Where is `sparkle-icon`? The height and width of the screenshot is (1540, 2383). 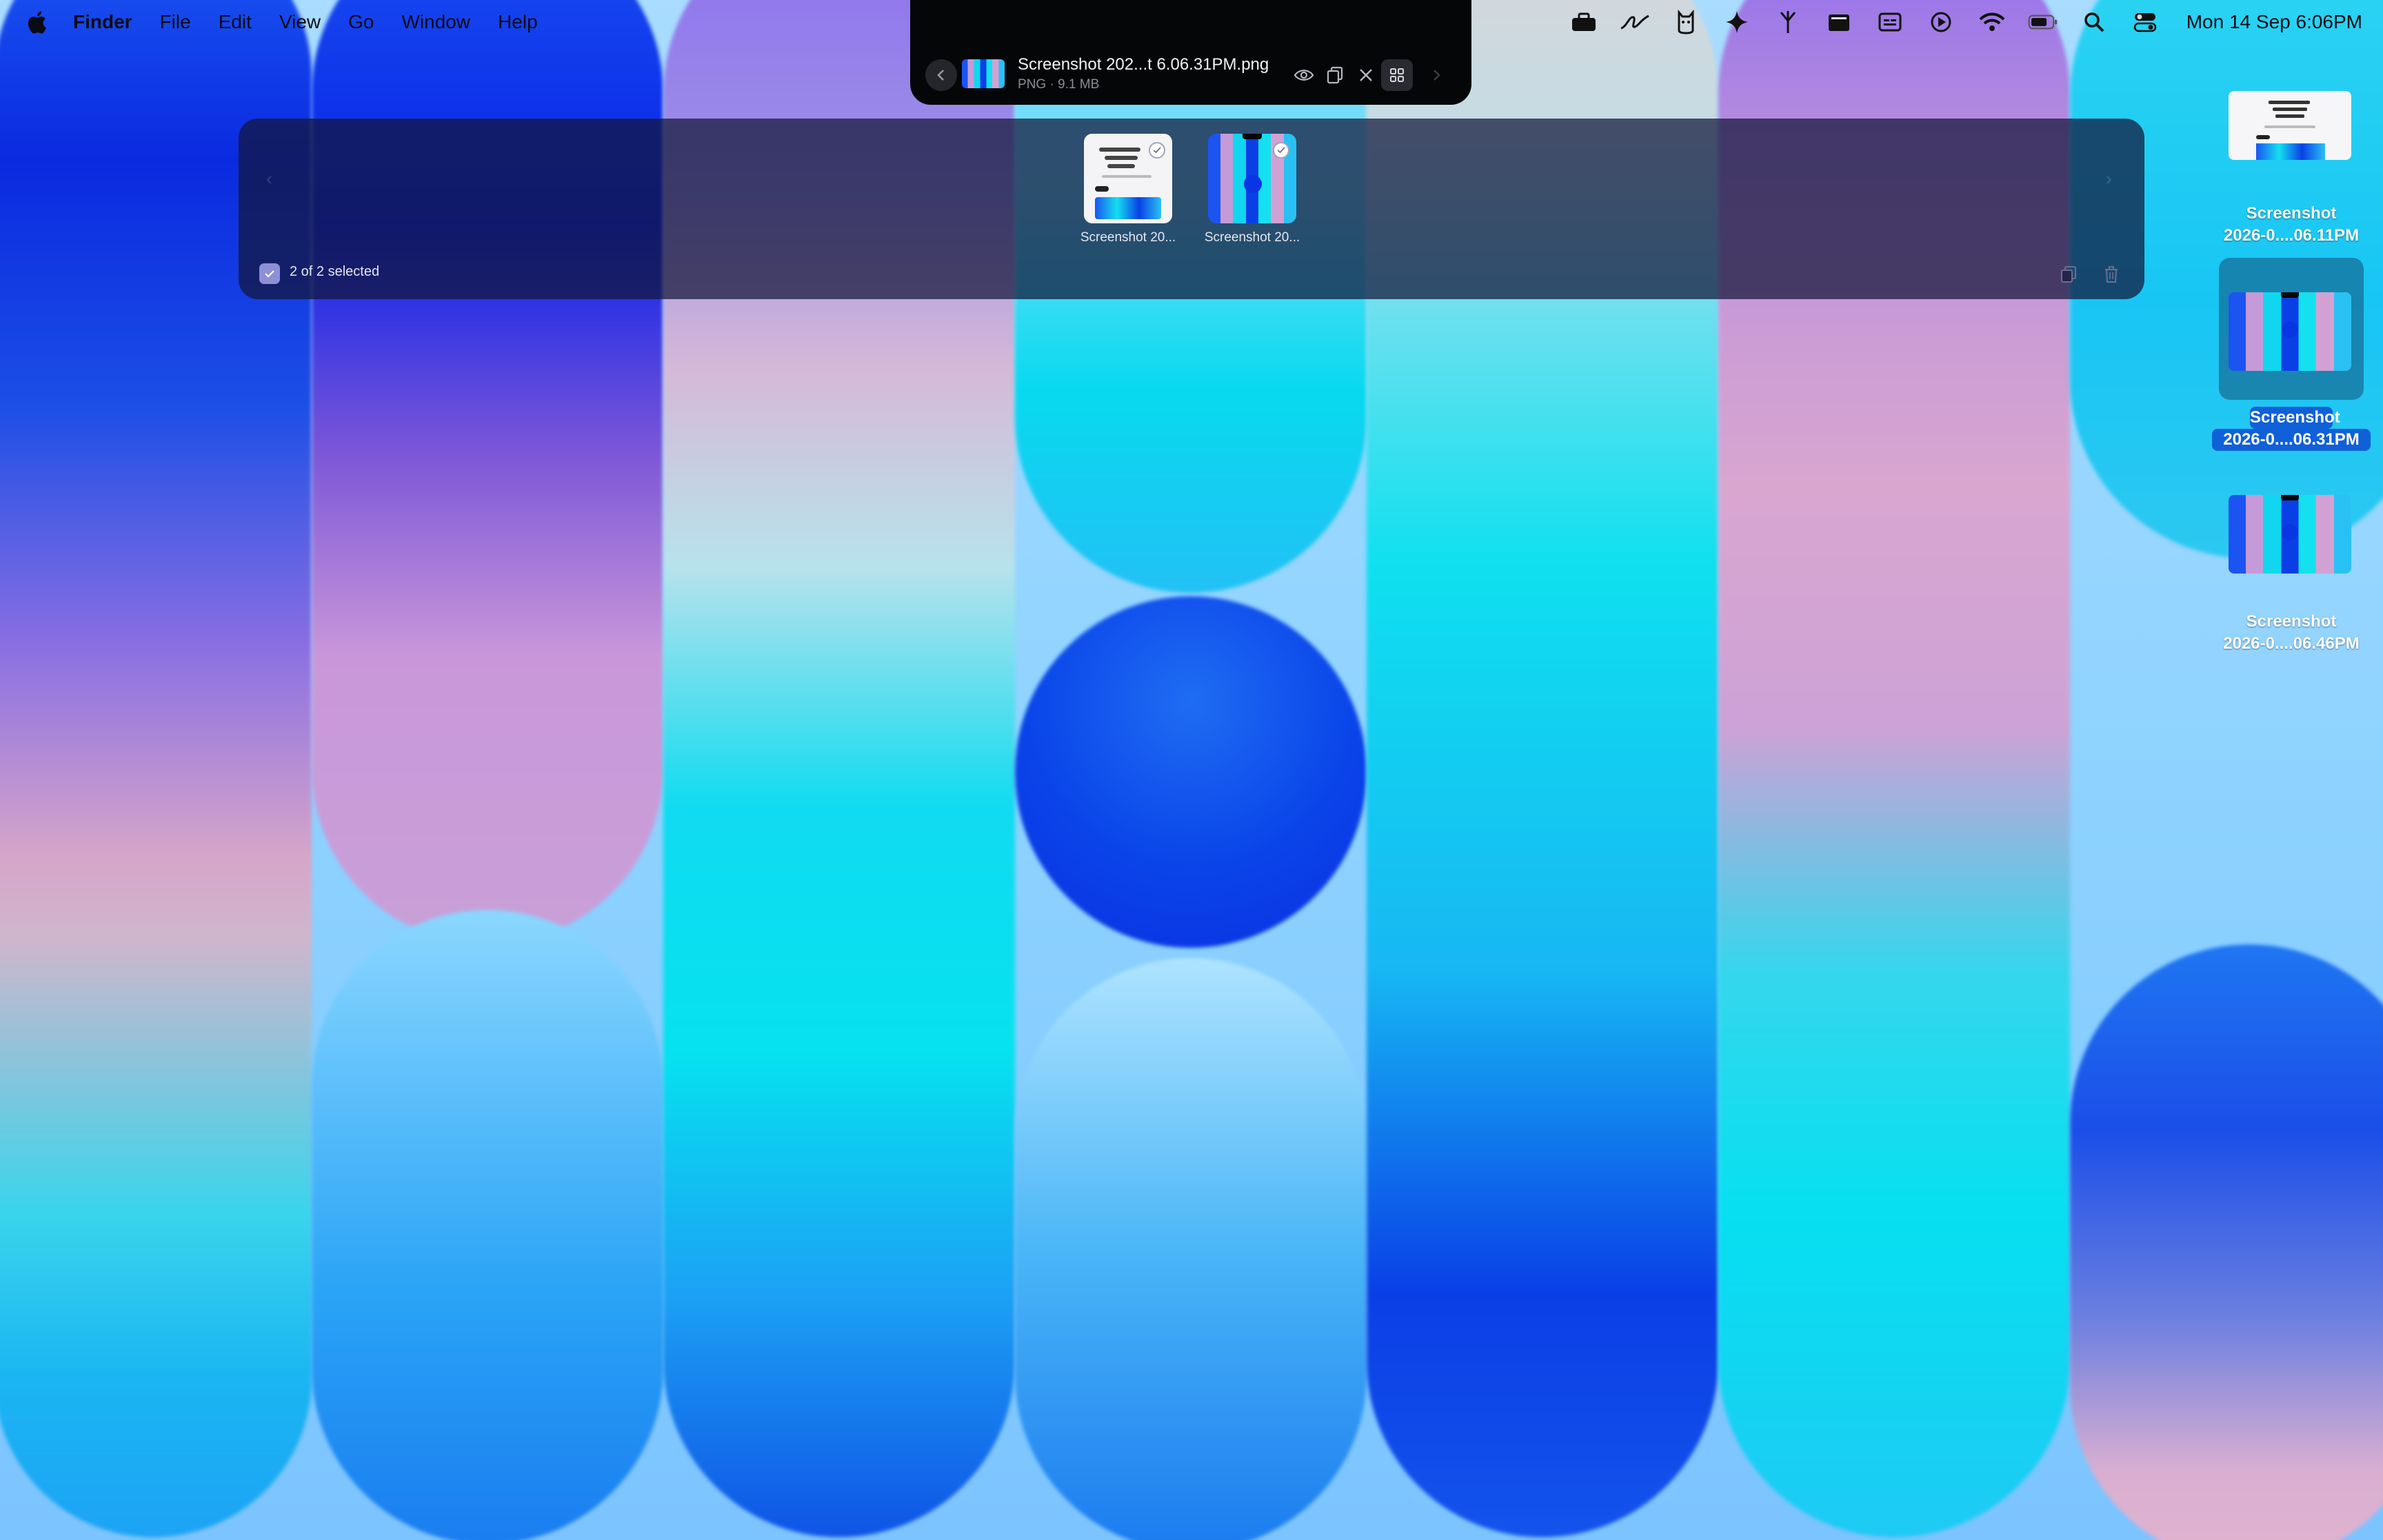 sparkle-icon is located at coordinates (1737, 22).